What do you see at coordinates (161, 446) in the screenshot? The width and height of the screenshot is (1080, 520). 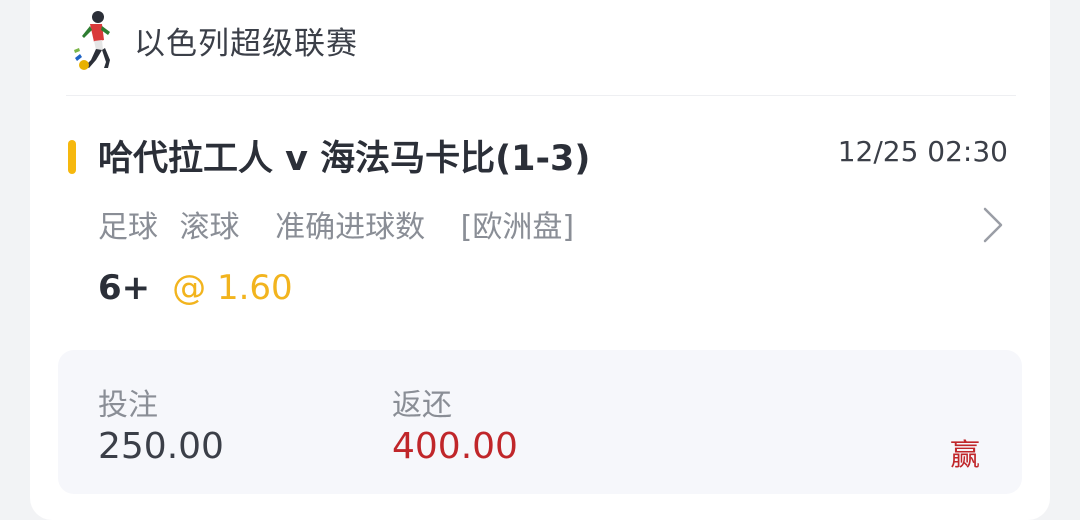 I see `stake-value: 250.00` at bounding box center [161, 446].